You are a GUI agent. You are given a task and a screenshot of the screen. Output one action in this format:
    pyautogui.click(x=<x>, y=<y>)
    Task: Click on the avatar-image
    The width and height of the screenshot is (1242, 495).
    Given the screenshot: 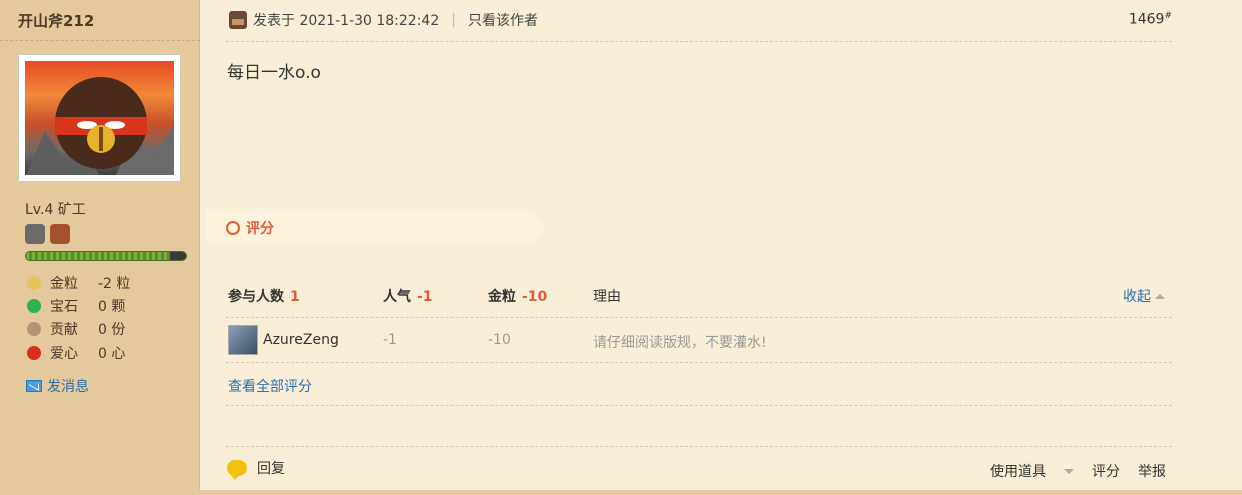 What is the action you would take?
    pyautogui.click(x=99, y=118)
    